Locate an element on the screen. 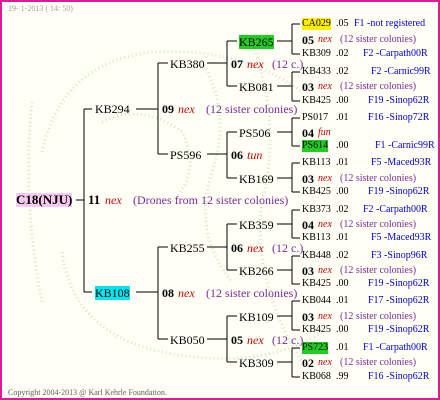 The height and width of the screenshot is (400, 440). root-desc: (Drones from 12 sister colonies) is located at coordinates (211, 200).